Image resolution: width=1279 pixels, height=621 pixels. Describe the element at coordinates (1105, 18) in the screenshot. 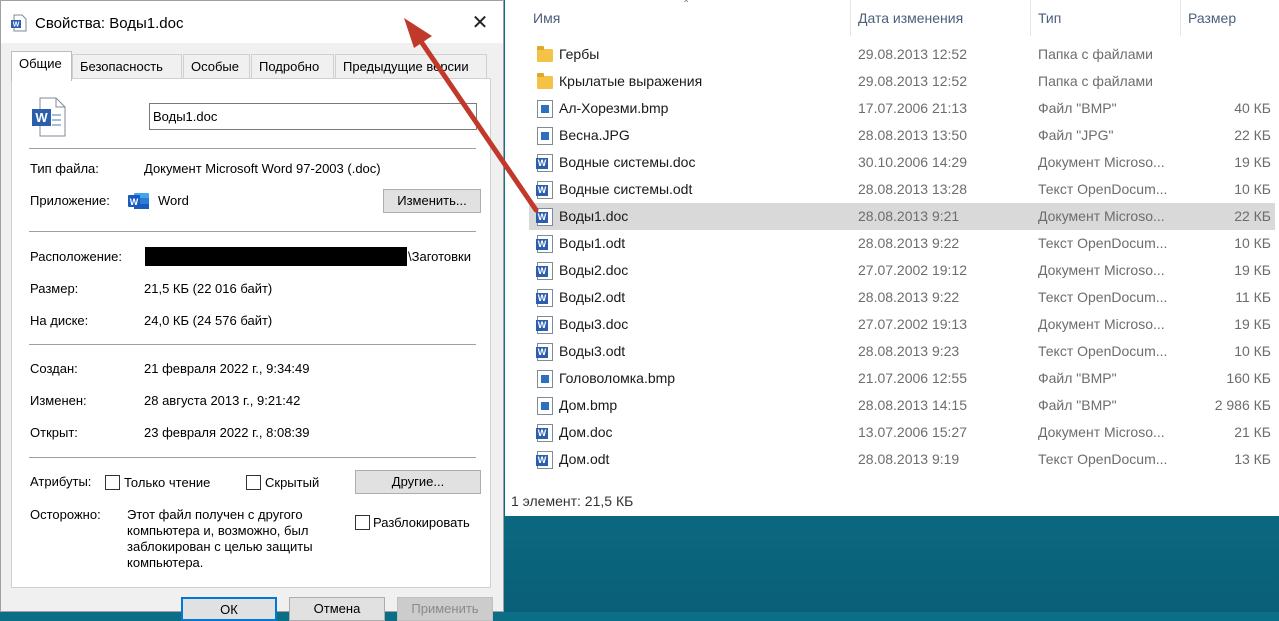

I see `column-header-type: Тип` at that location.